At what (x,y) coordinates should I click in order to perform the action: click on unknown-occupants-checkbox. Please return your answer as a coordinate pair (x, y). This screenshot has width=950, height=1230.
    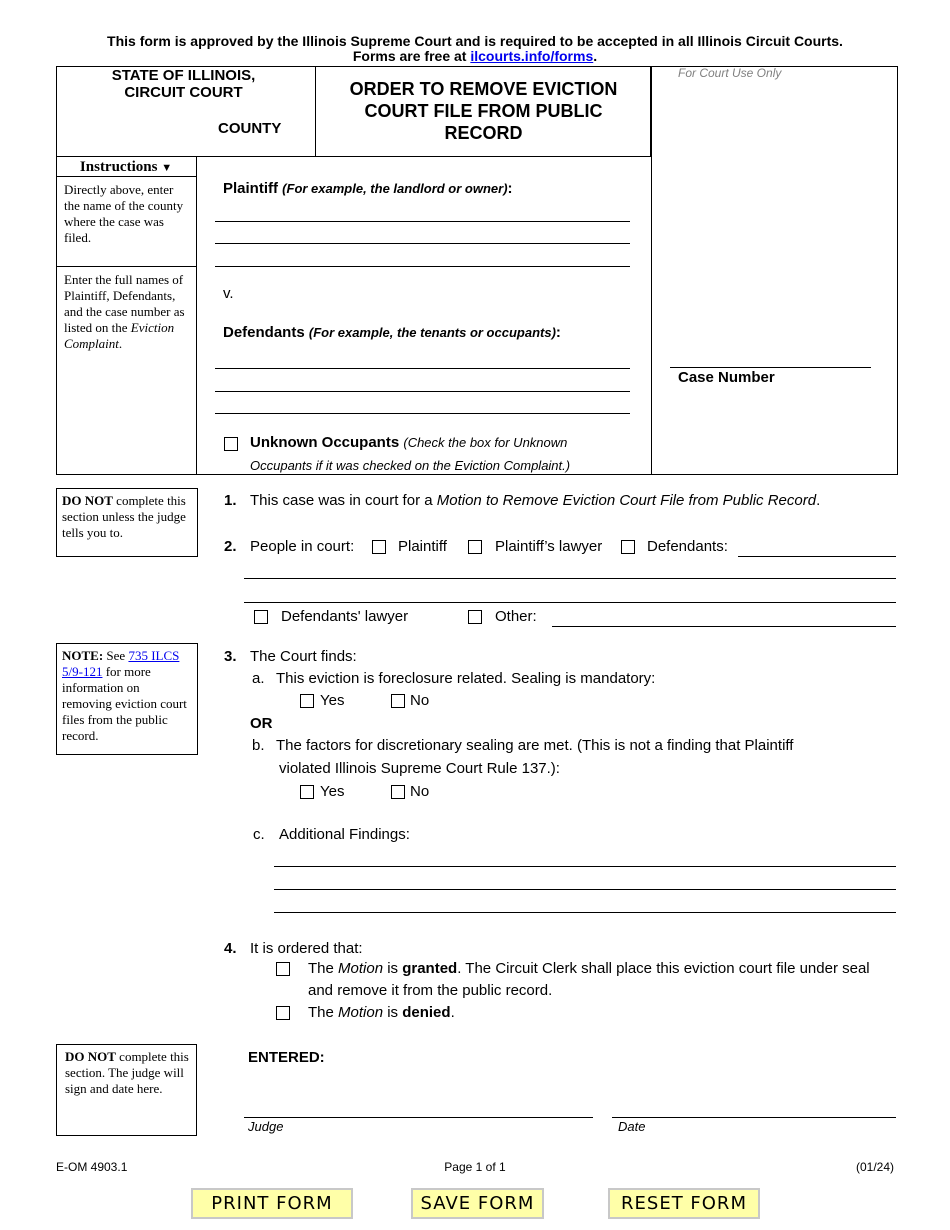
    Looking at the image, I should click on (231, 444).